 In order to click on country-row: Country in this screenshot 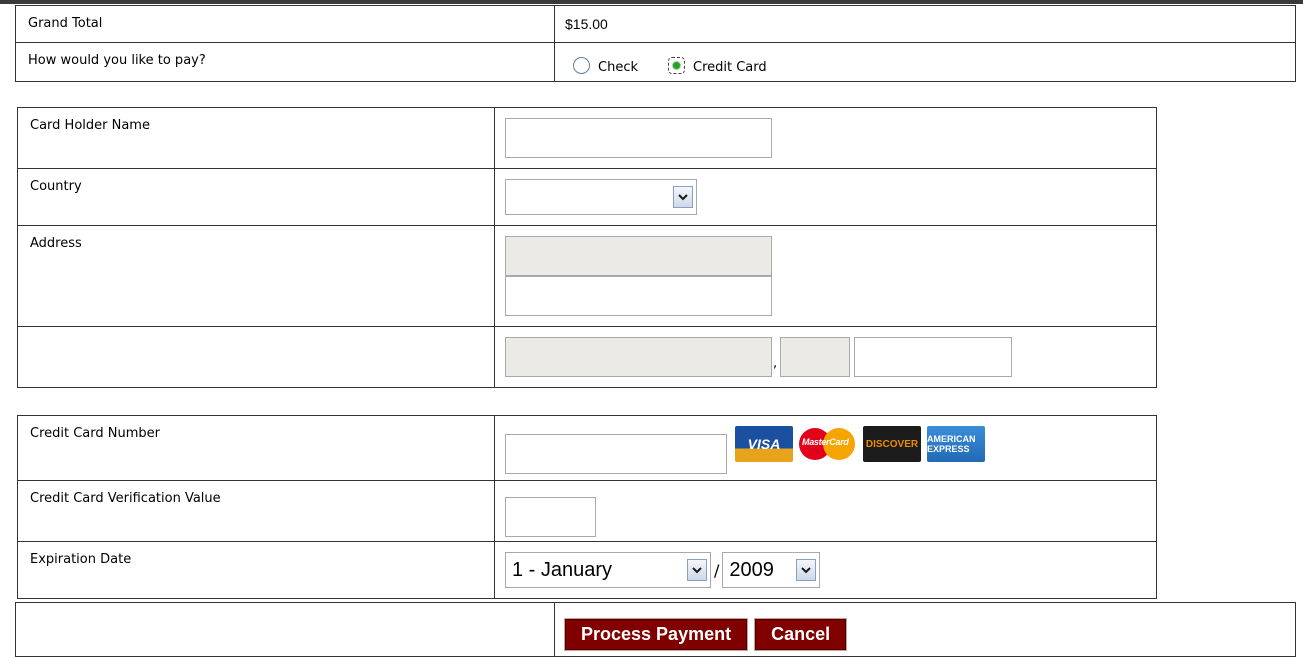, I will do `click(587, 197)`.